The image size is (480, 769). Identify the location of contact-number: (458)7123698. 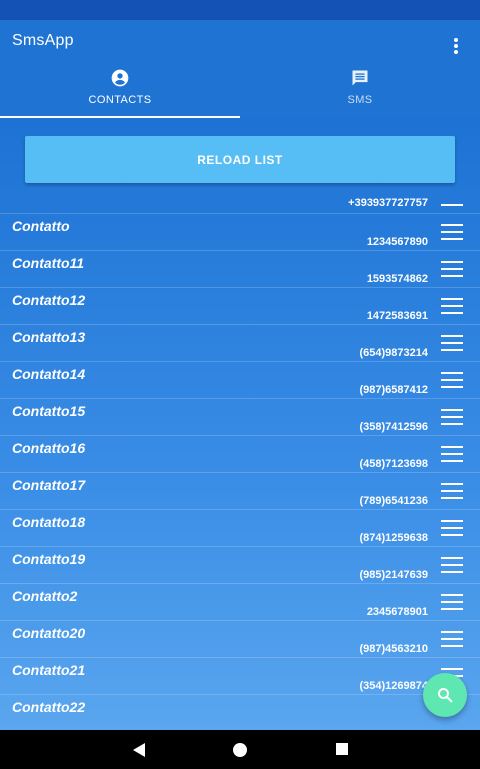
(393, 464).